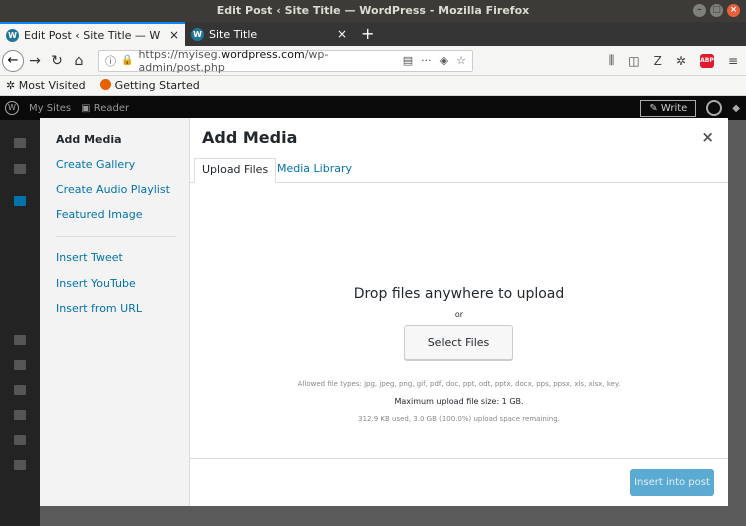 The width and height of the screenshot is (746, 526). What do you see at coordinates (408, 60) in the screenshot?
I see `reader-view-icon: ▤` at bounding box center [408, 60].